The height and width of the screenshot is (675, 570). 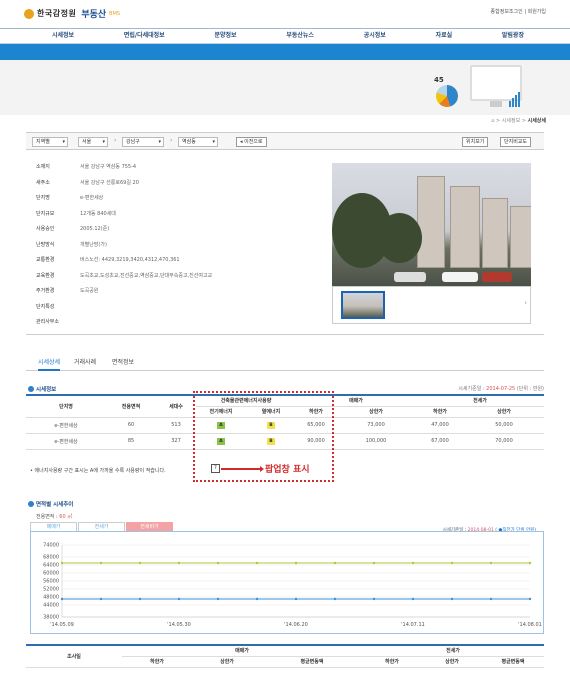 What do you see at coordinates (93, 244) in the screenshot?
I see `info-value: 개별난방(가)` at bounding box center [93, 244].